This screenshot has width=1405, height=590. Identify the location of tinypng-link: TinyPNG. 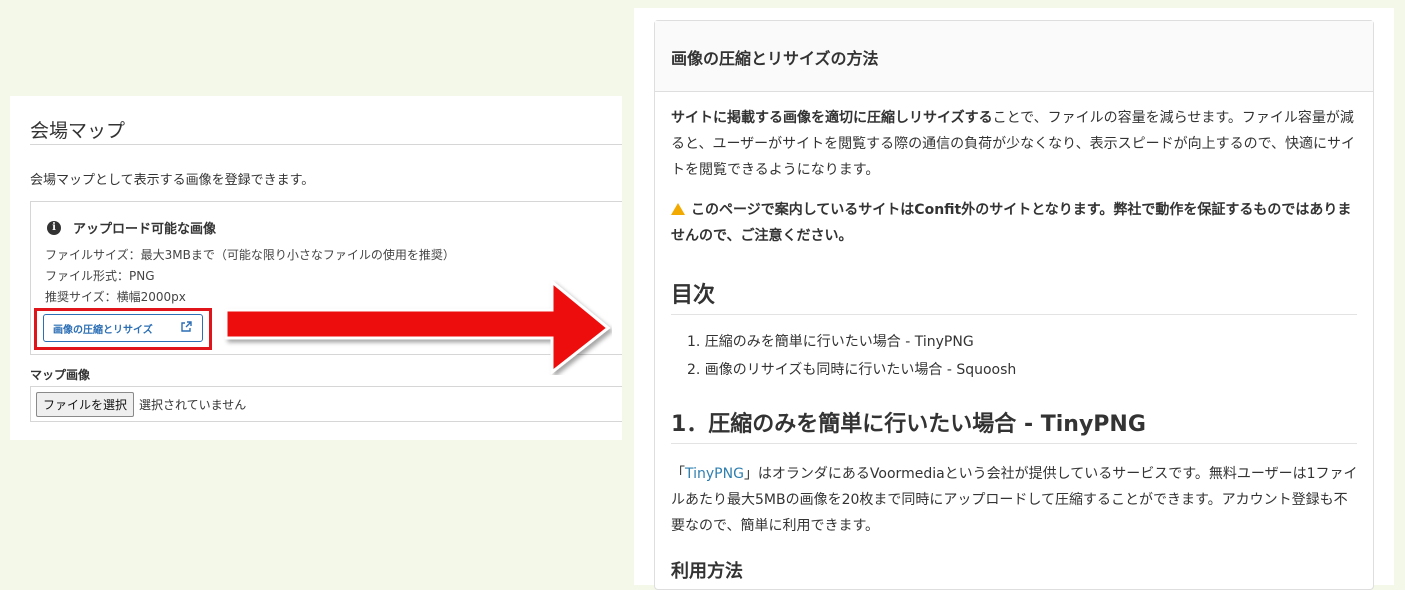
(714, 474).